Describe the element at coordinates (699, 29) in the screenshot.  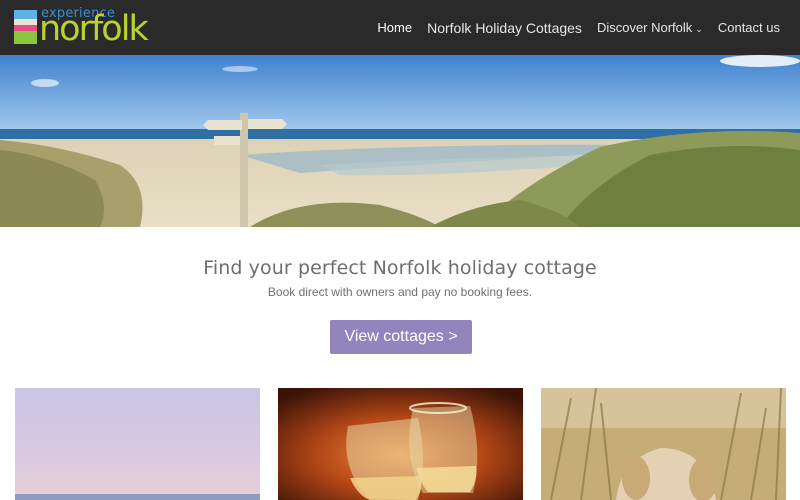
I see `chevron-down-icon: ⌄` at that location.